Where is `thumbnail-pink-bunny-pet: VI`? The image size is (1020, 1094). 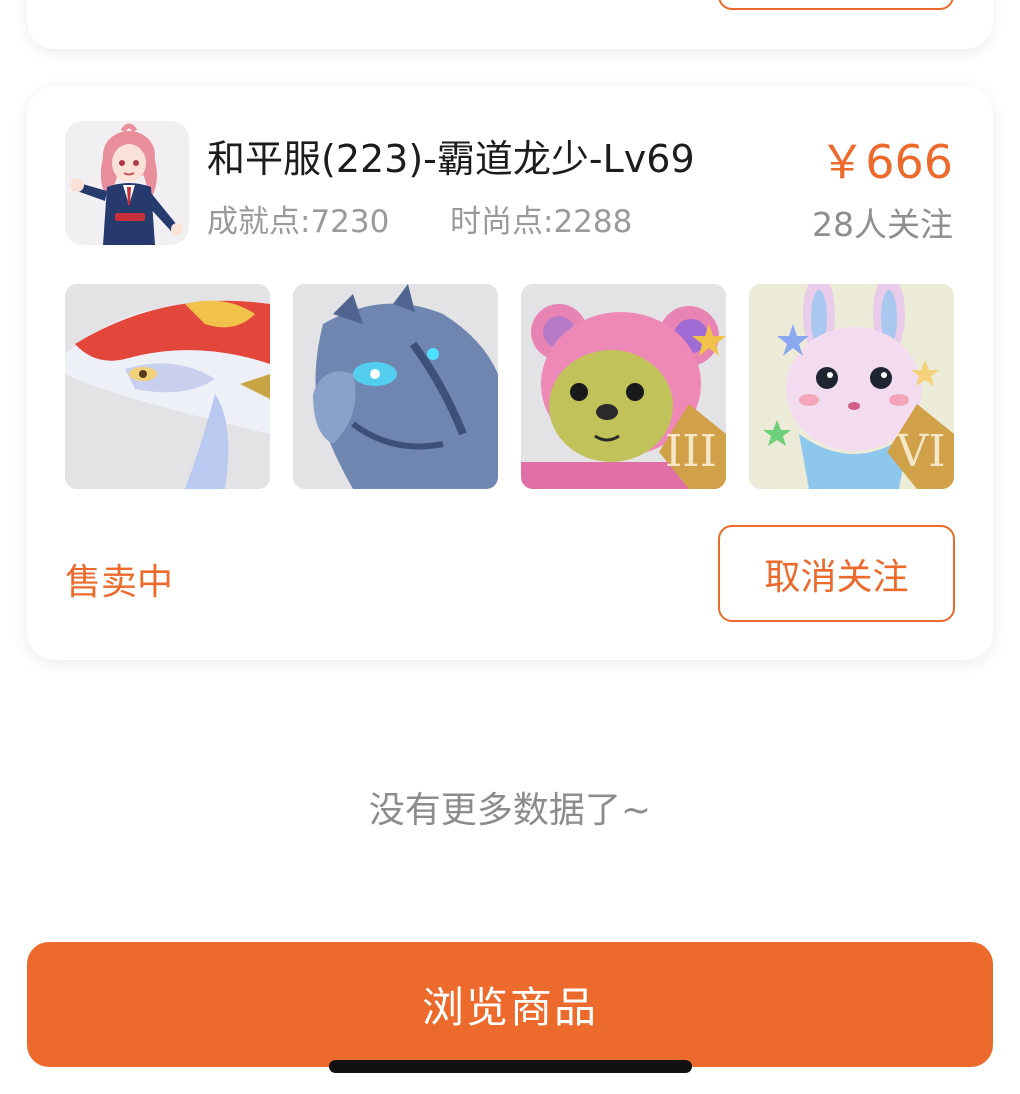 thumbnail-pink-bunny-pet: VI is located at coordinates (851, 386).